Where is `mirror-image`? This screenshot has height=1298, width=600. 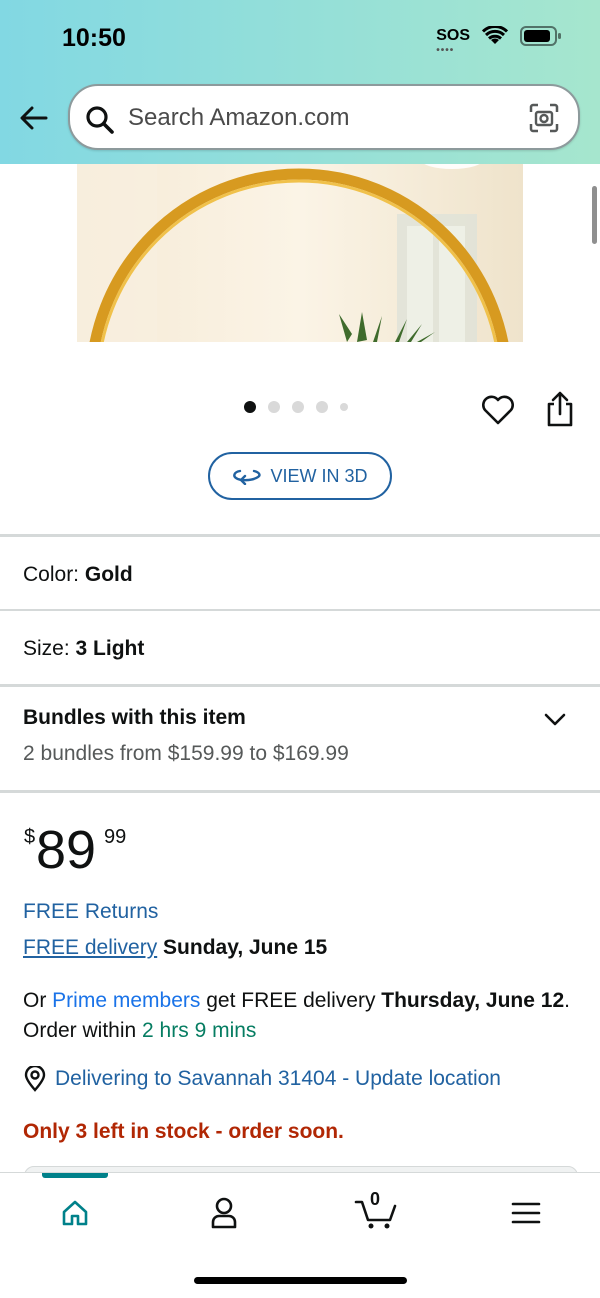 mirror-image is located at coordinates (300, 253).